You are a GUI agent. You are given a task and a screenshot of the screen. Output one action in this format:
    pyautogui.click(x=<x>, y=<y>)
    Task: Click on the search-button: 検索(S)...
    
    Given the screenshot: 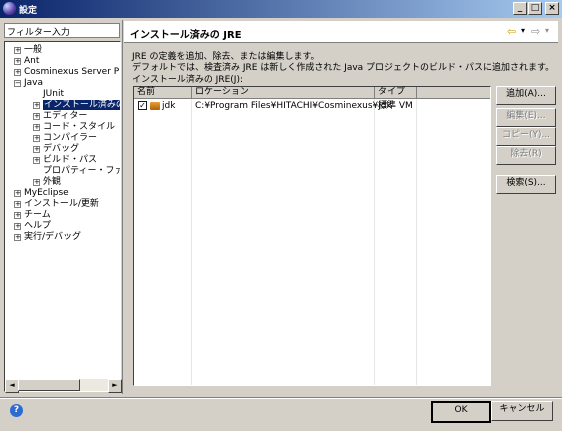 What is the action you would take?
    pyautogui.click(x=526, y=184)
    